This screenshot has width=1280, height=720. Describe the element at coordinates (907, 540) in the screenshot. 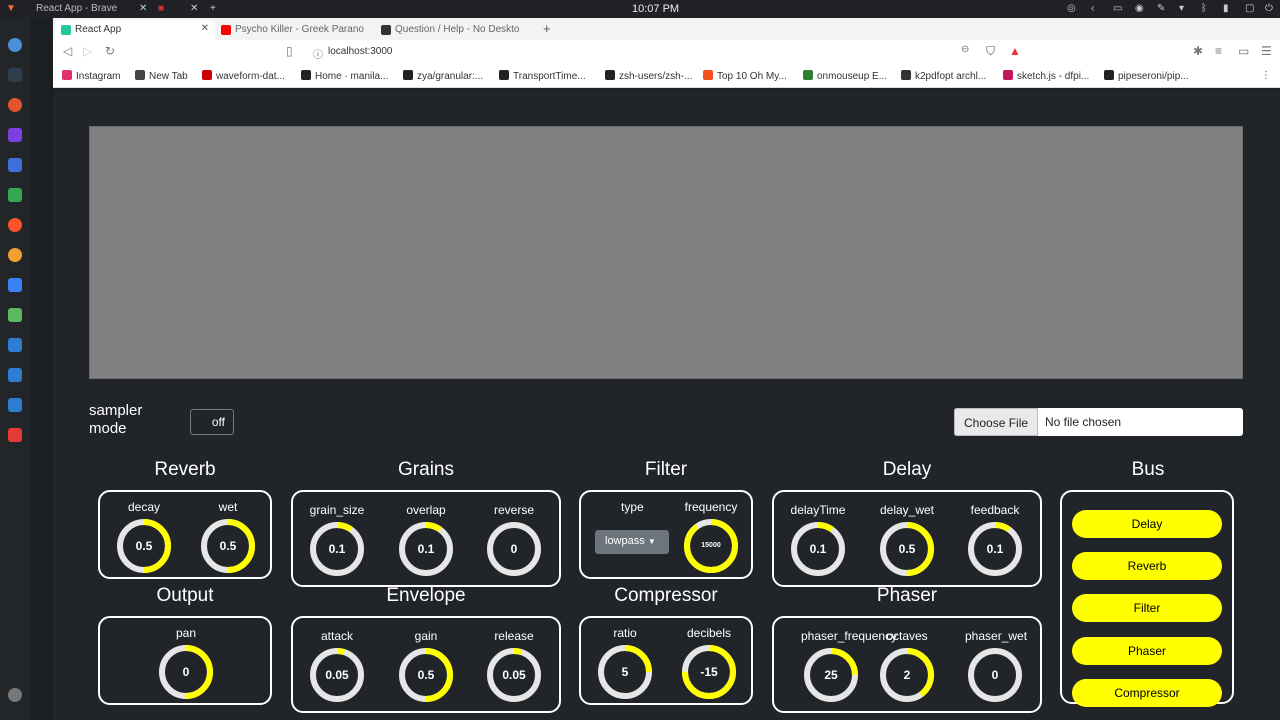

I see `delay-wet-knob: delay_wet 0.5` at that location.